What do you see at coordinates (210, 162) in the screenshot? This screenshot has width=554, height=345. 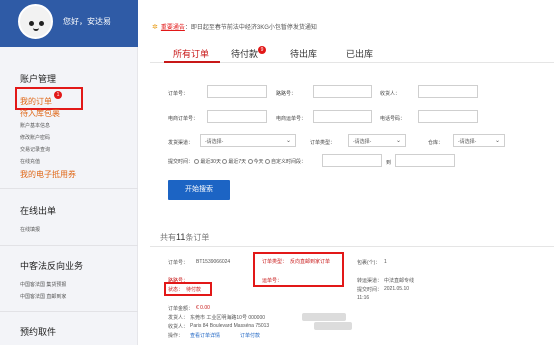 I see `radio-last30-label: 最近30天` at bounding box center [210, 162].